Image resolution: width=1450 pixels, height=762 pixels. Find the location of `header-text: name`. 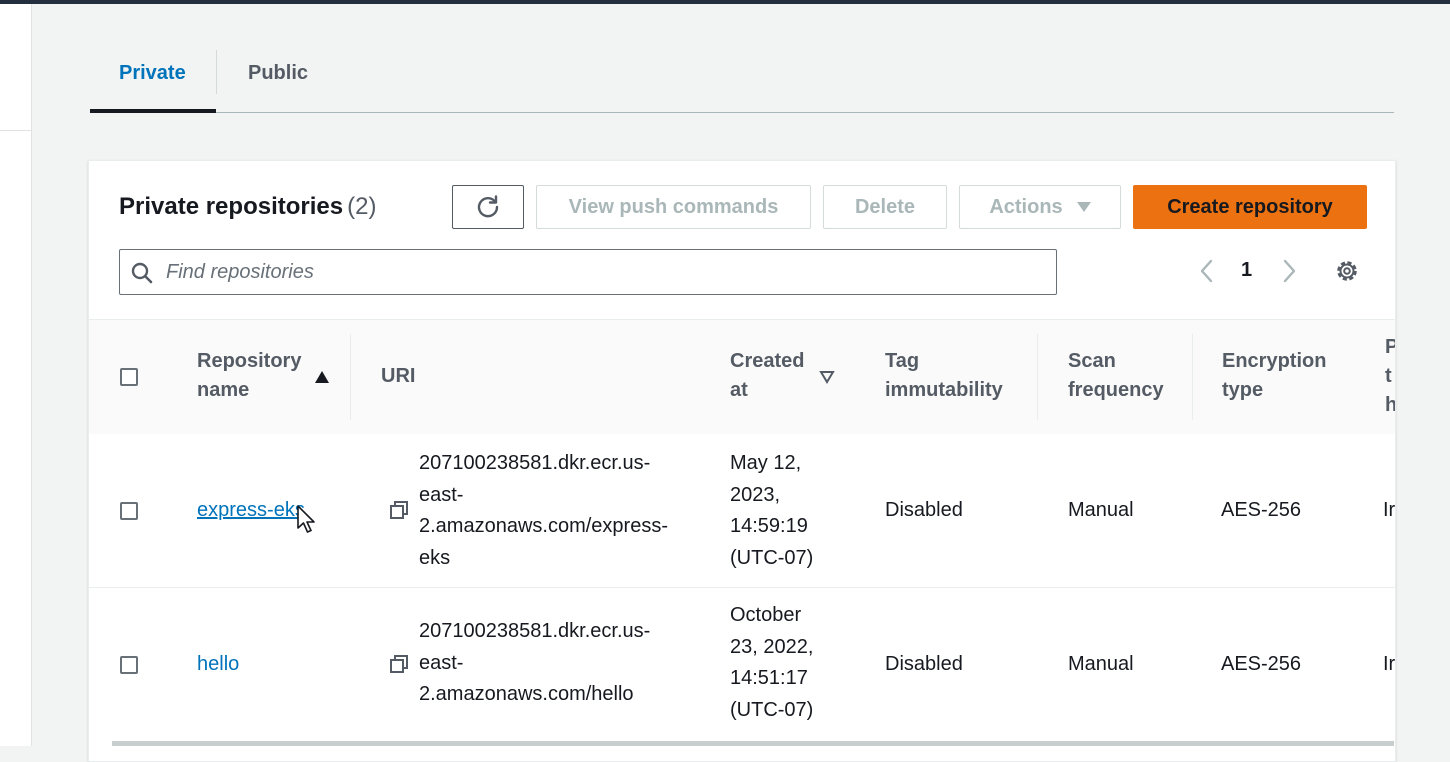

header-text: name is located at coordinates (223, 390).